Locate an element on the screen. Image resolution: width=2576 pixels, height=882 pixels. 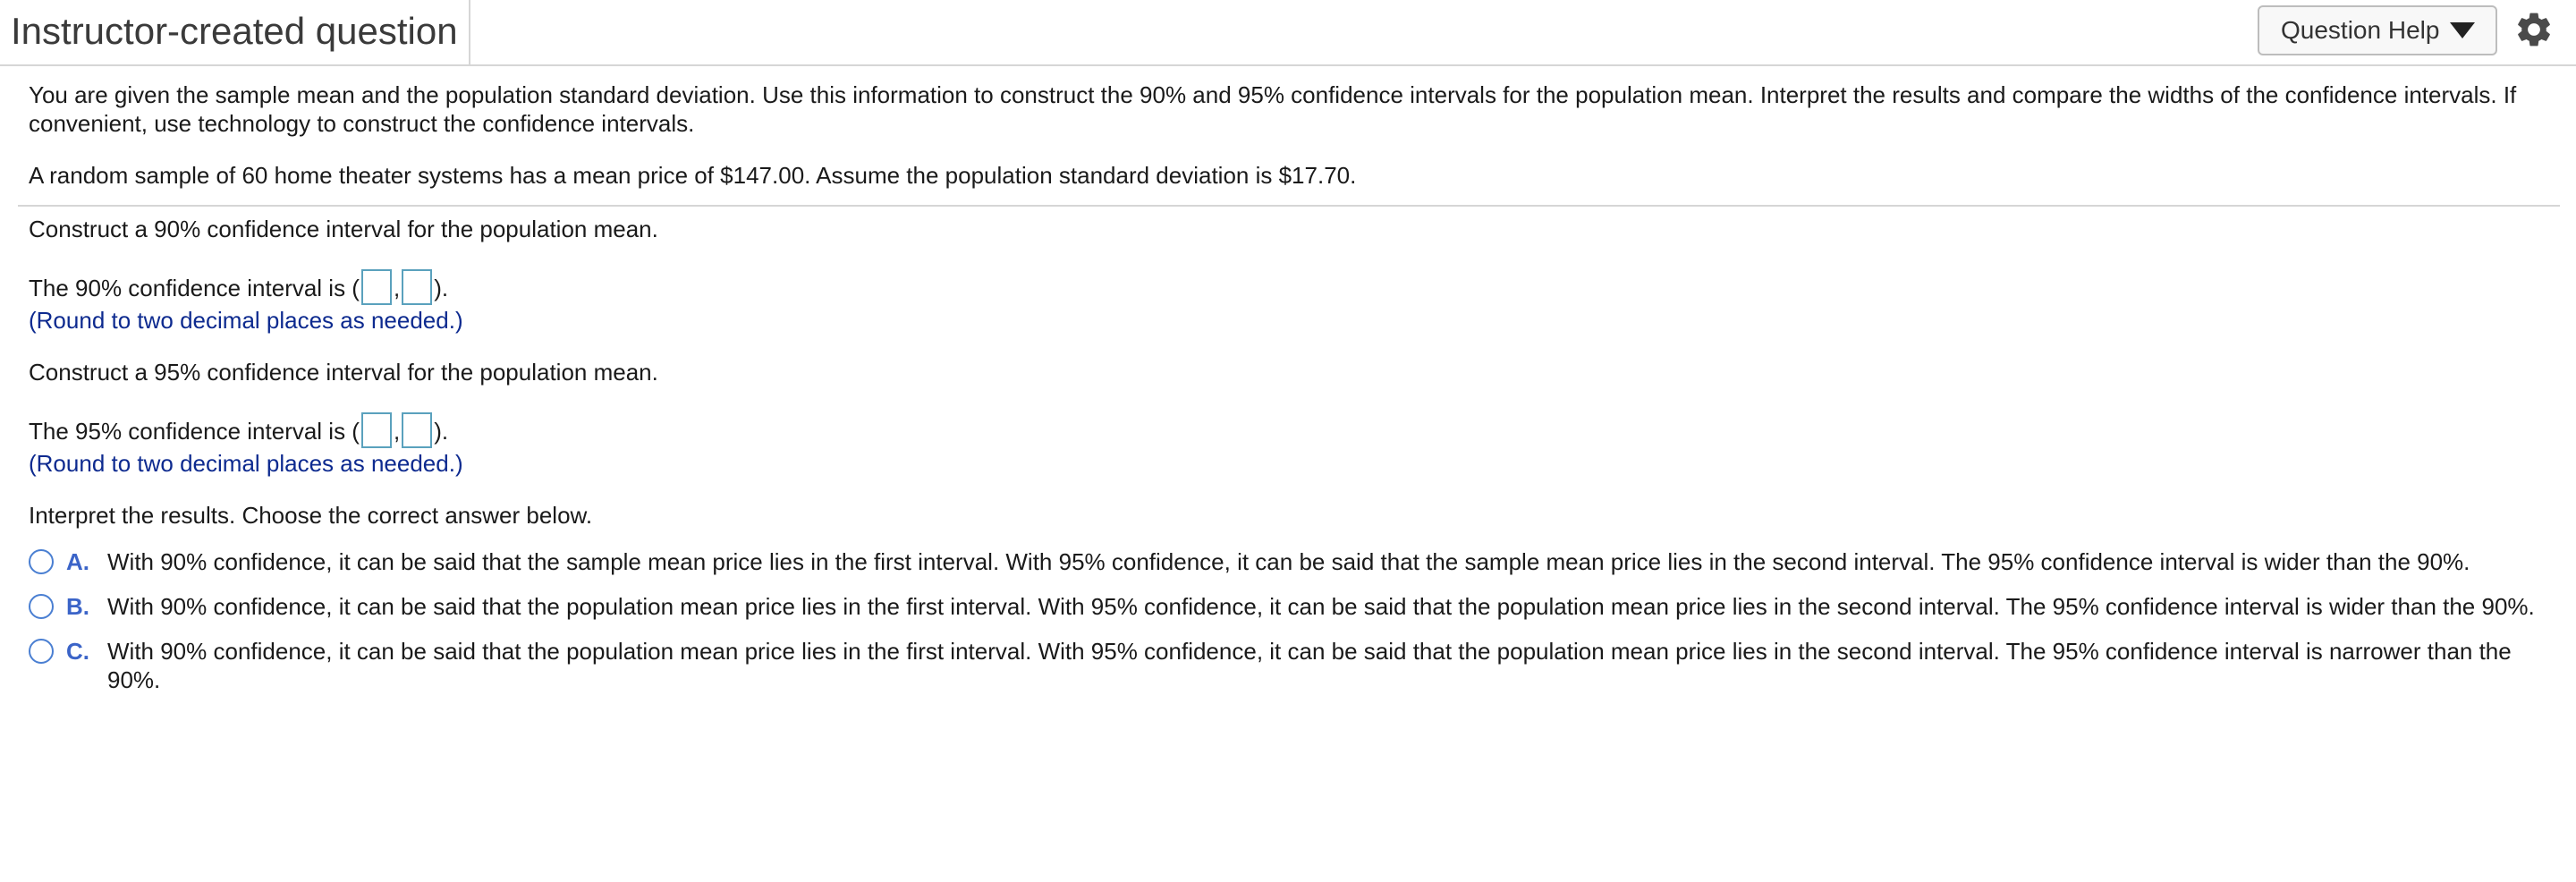
part2-upper-bound-input is located at coordinates (417, 430).